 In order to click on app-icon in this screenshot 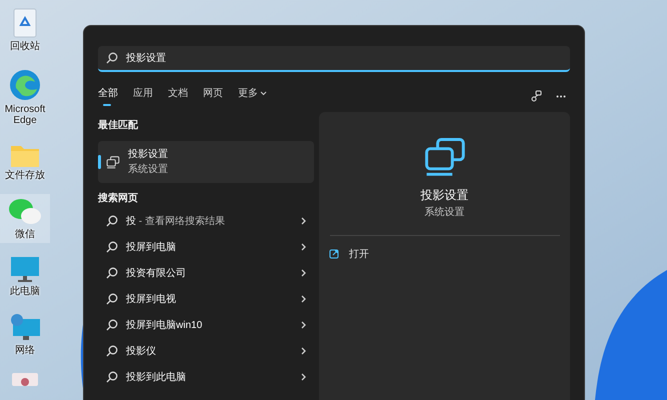, I will do `click(25, 379)`.